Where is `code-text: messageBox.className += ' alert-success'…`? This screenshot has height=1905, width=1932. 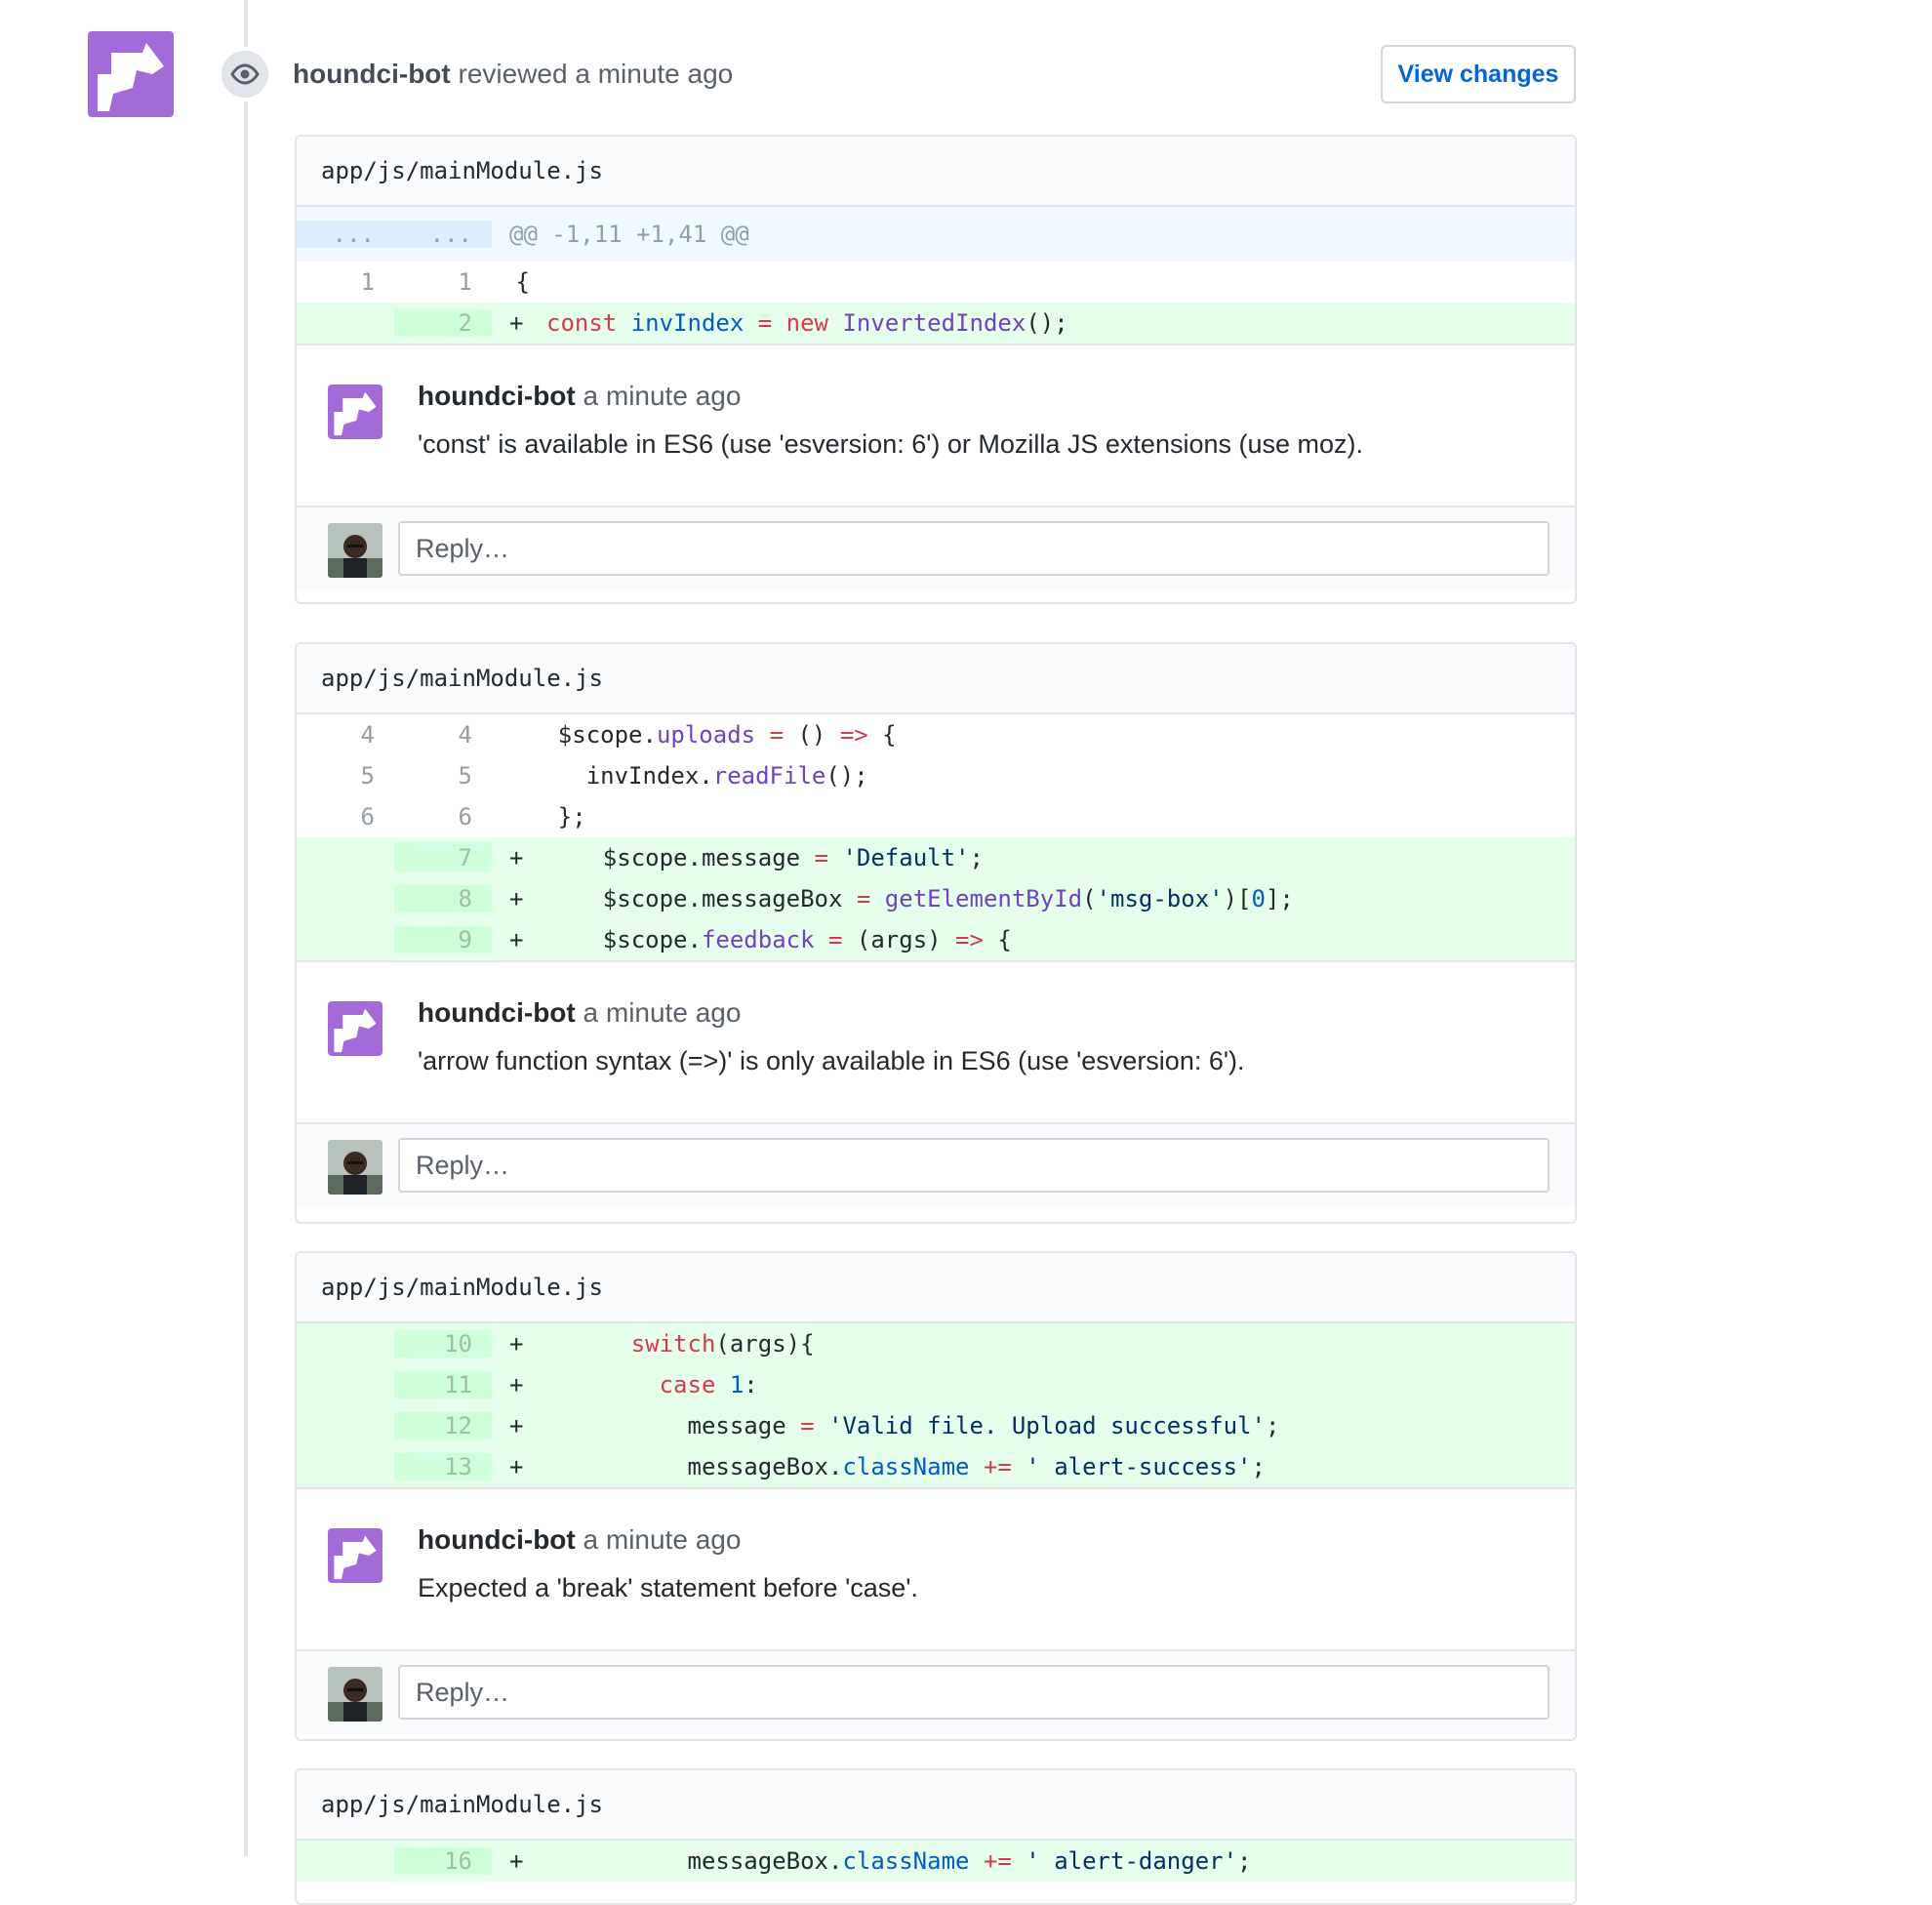 code-text: messageBox.className += ' alert-success'… is located at coordinates (906, 1466).